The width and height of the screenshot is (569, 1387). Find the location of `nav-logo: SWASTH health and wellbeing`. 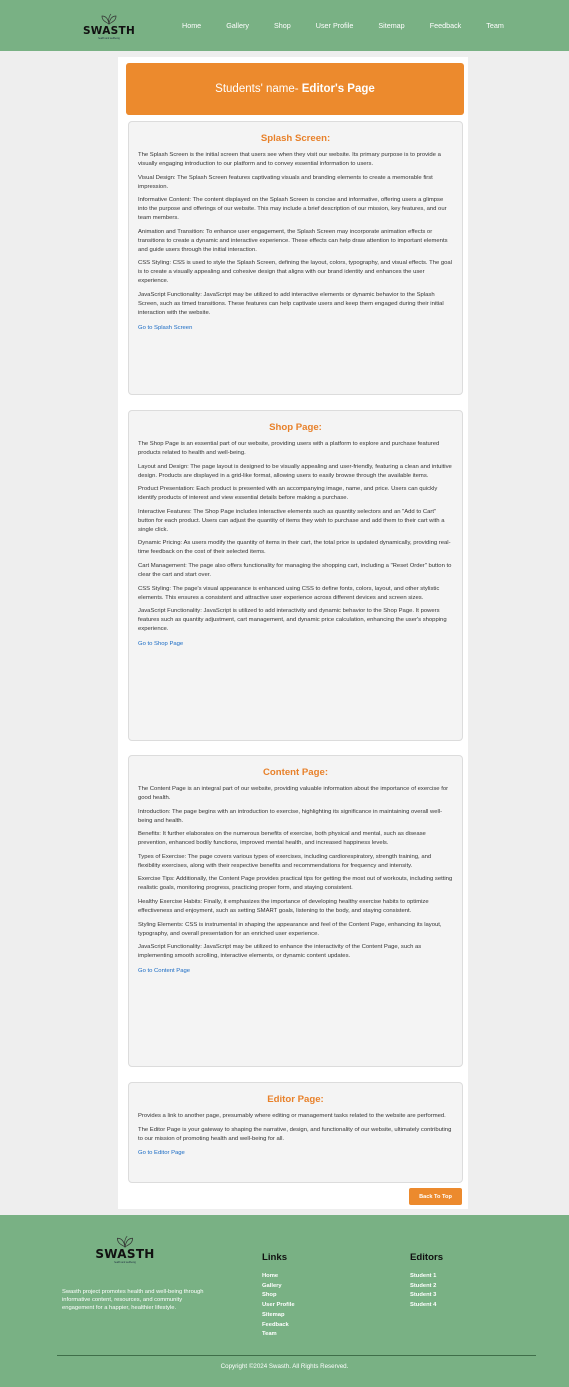

nav-logo: SWASTH health and wellbeing is located at coordinates (109, 26).